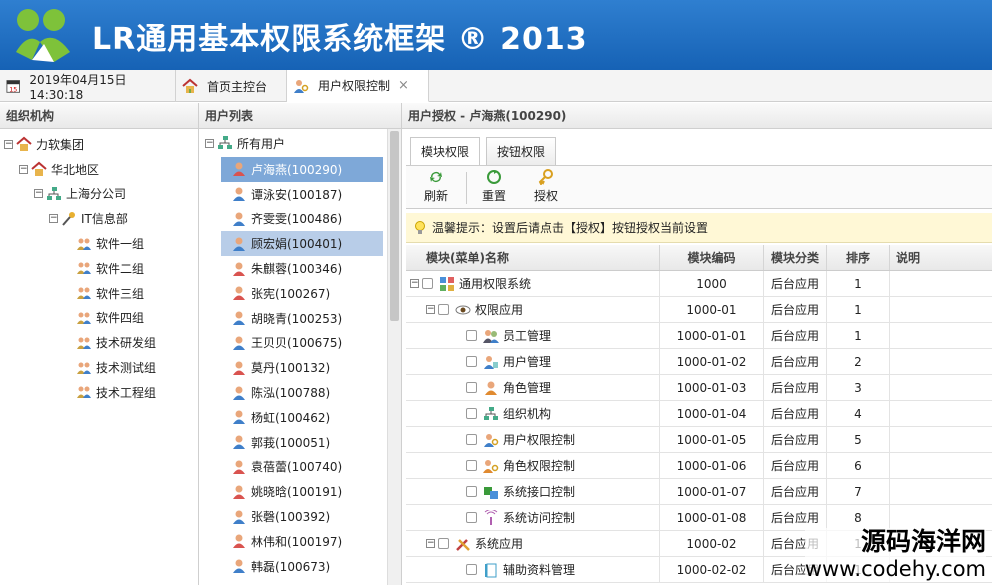  I want to click on user-list-item: 卢海燕(100290), so click(302, 169).